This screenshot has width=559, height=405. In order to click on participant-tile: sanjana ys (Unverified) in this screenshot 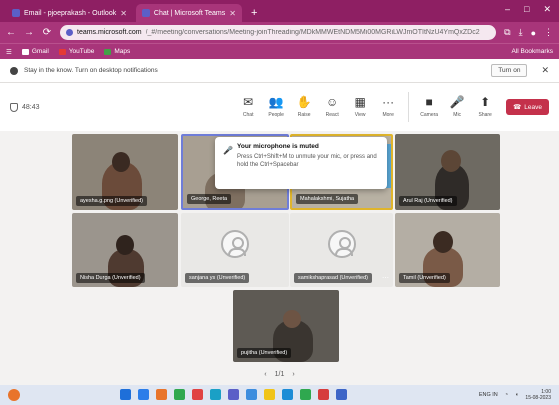, I will do `click(235, 250)`.